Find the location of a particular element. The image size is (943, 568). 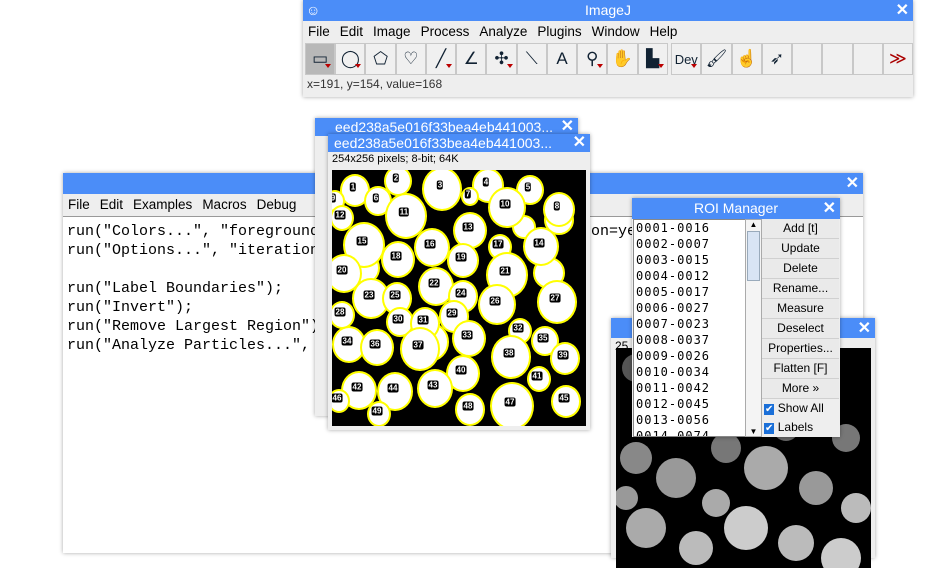

menu-image: Image is located at coordinates (392, 31).